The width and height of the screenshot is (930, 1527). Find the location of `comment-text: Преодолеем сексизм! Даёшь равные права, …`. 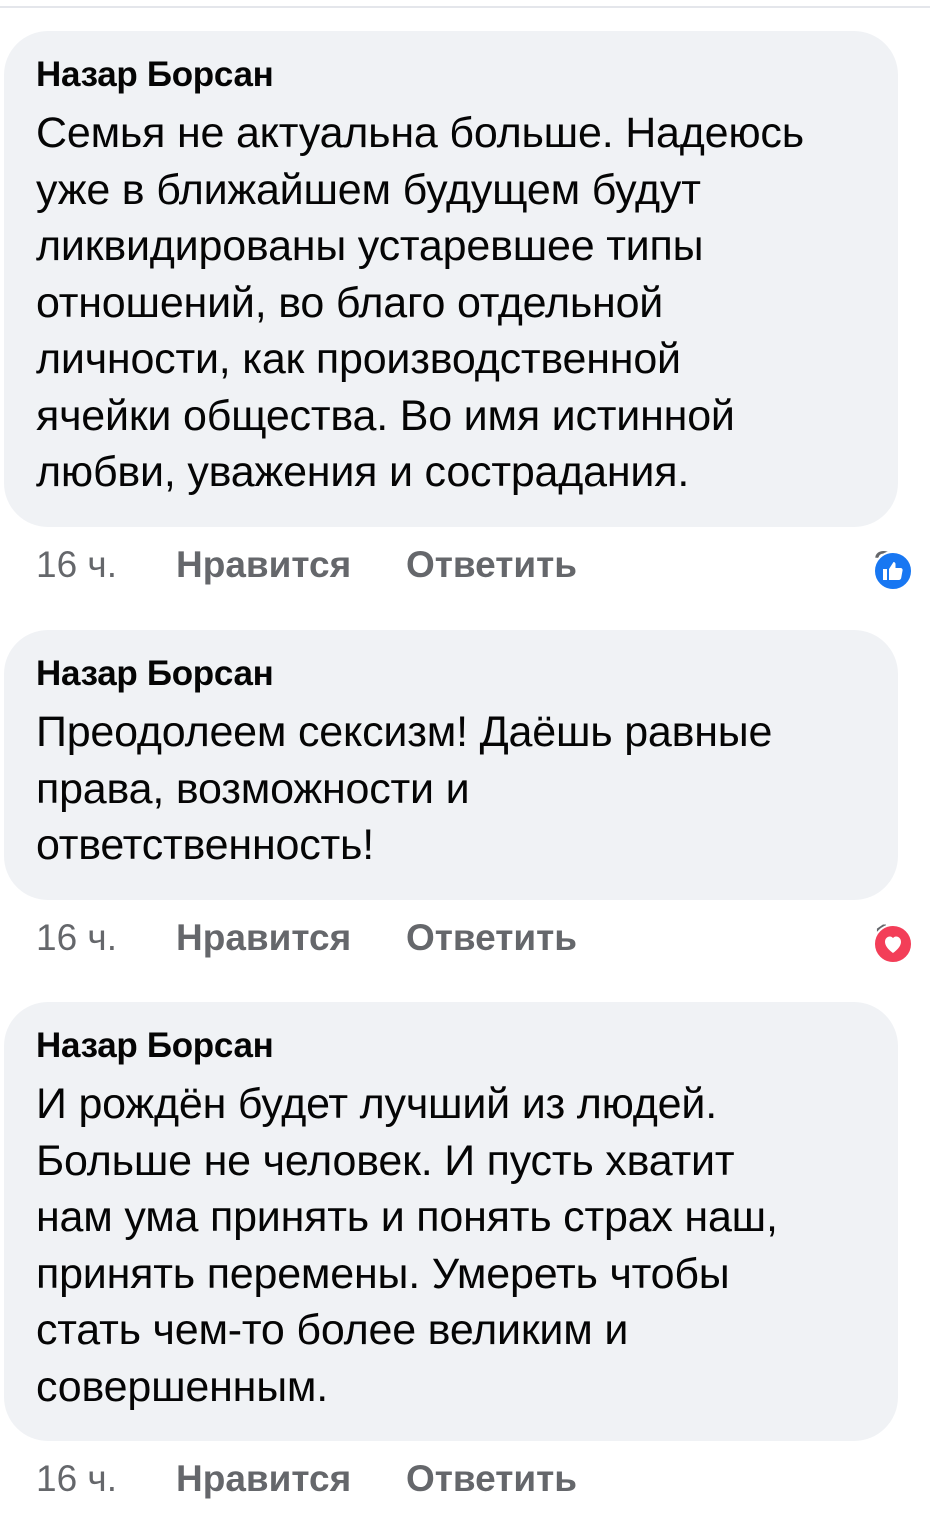

comment-text: Преодолеем сексизм! Даёшь равные права, … is located at coordinates (452, 789).